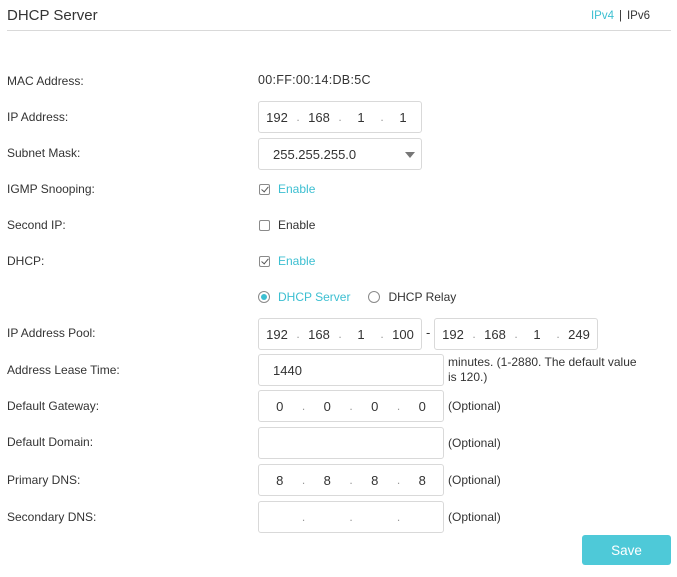 The width and height of the screenshot is (677, 577). Describe the element at coordinates (264, 297) in the screenshot. I see `radio-selected-icon` at that location.